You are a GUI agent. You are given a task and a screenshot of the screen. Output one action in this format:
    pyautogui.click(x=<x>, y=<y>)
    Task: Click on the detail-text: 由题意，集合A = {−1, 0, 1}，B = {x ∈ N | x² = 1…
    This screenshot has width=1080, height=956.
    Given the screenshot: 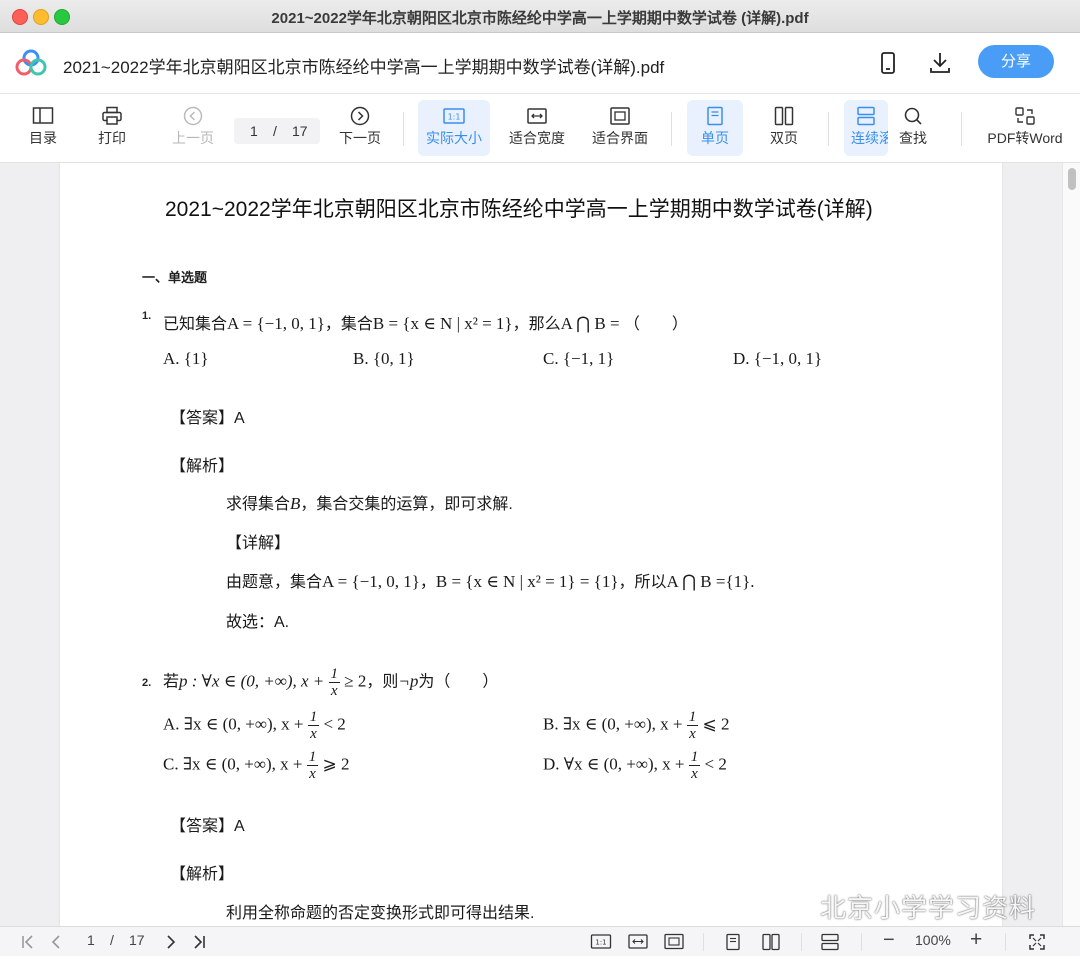 What is the action you would take?
    pyautogui.click(x=490, y=581)
    